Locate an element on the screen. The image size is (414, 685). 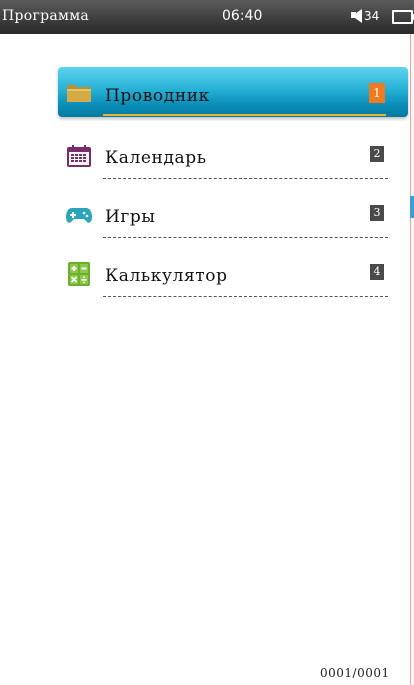
volume-level: 34 is located at coordinates (372, 16).